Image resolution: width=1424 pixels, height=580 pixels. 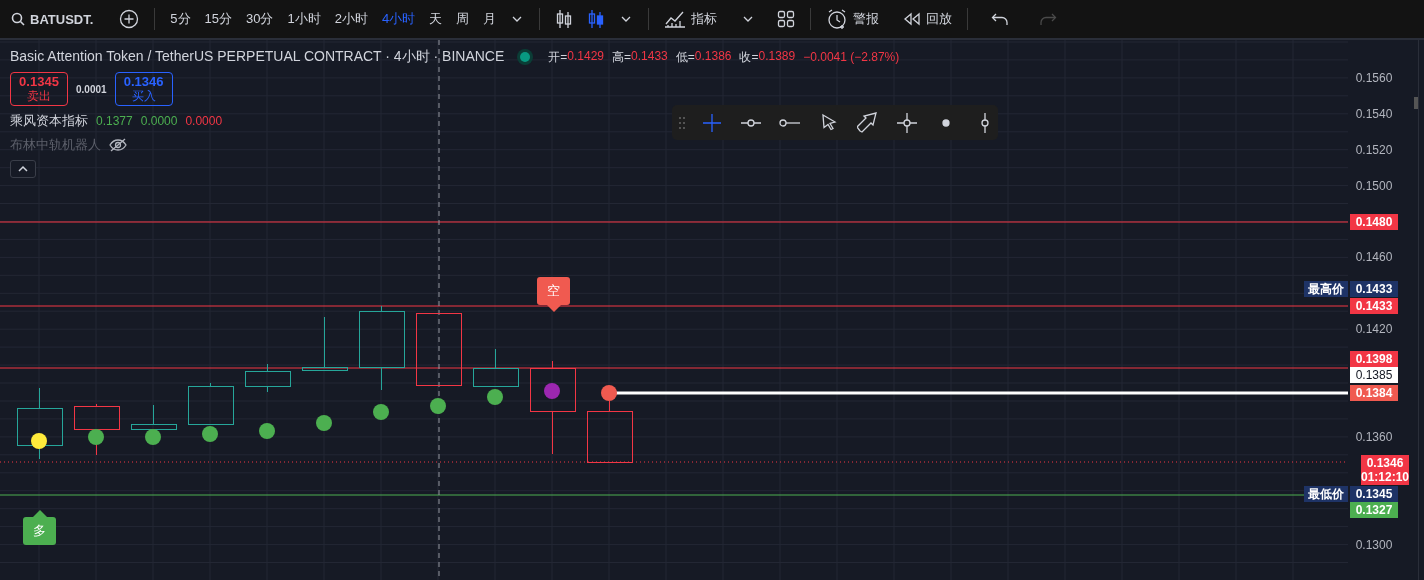 I want to click on plus-circle-icon, so click(x=129, y=19).